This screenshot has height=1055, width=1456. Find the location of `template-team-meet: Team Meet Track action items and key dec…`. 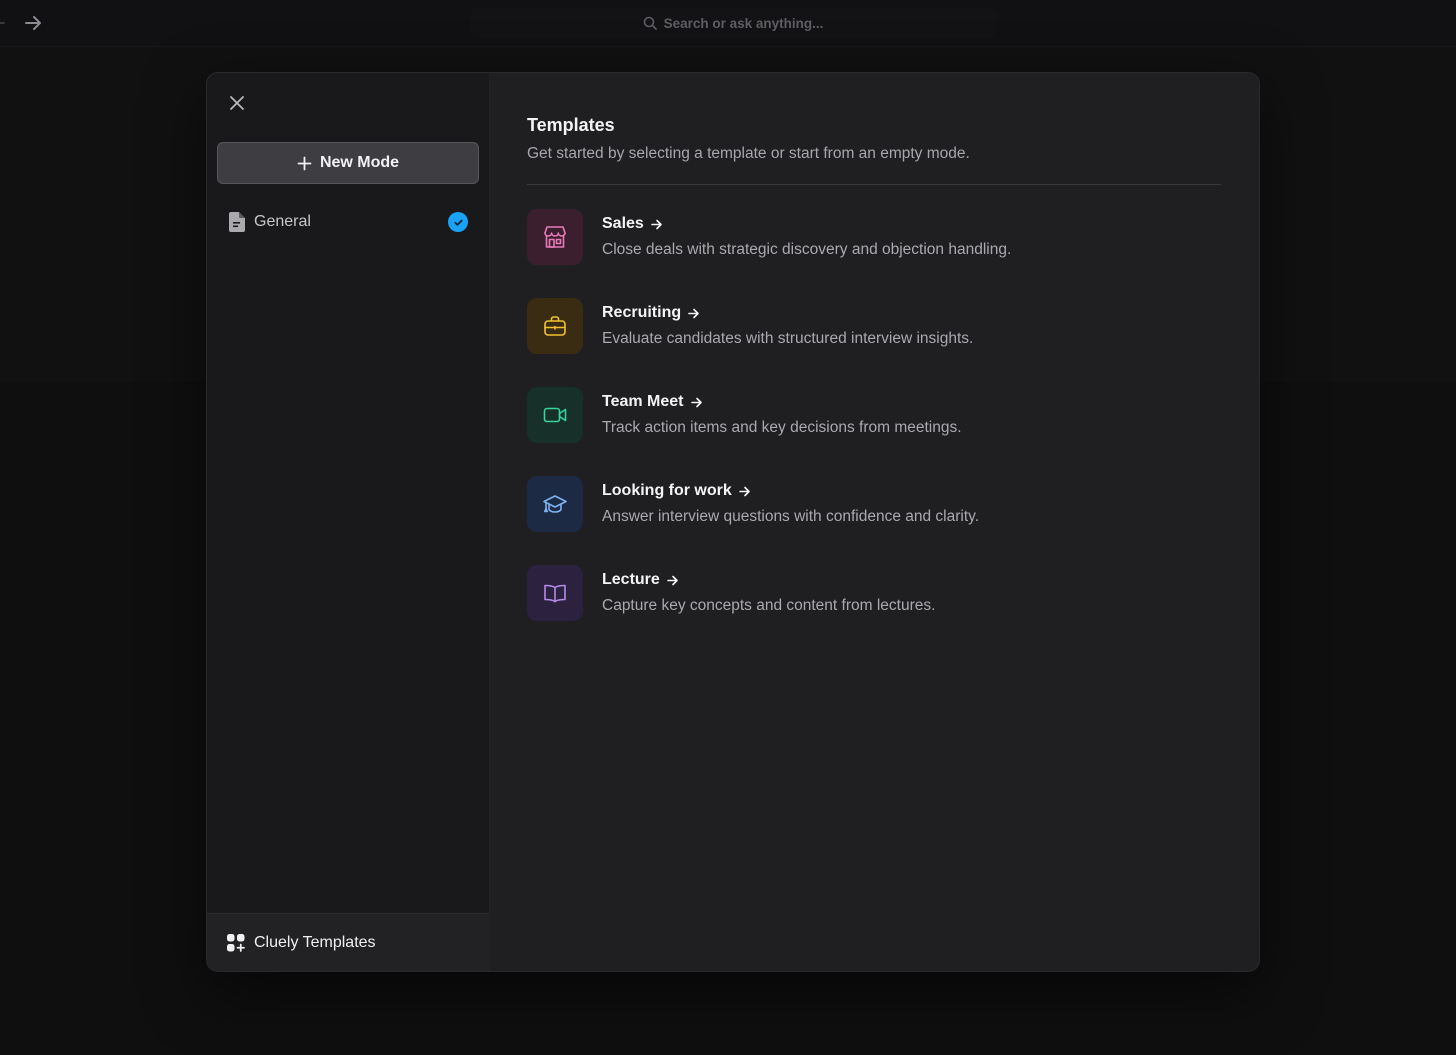

template-team-meet: Team Meet Track action items and key dec… is located at coordinates (867, 416).